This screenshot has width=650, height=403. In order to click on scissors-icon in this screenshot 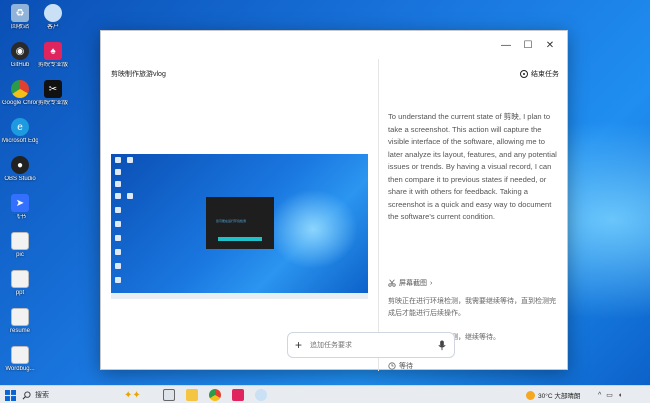, I will do `click(392, 283)`.